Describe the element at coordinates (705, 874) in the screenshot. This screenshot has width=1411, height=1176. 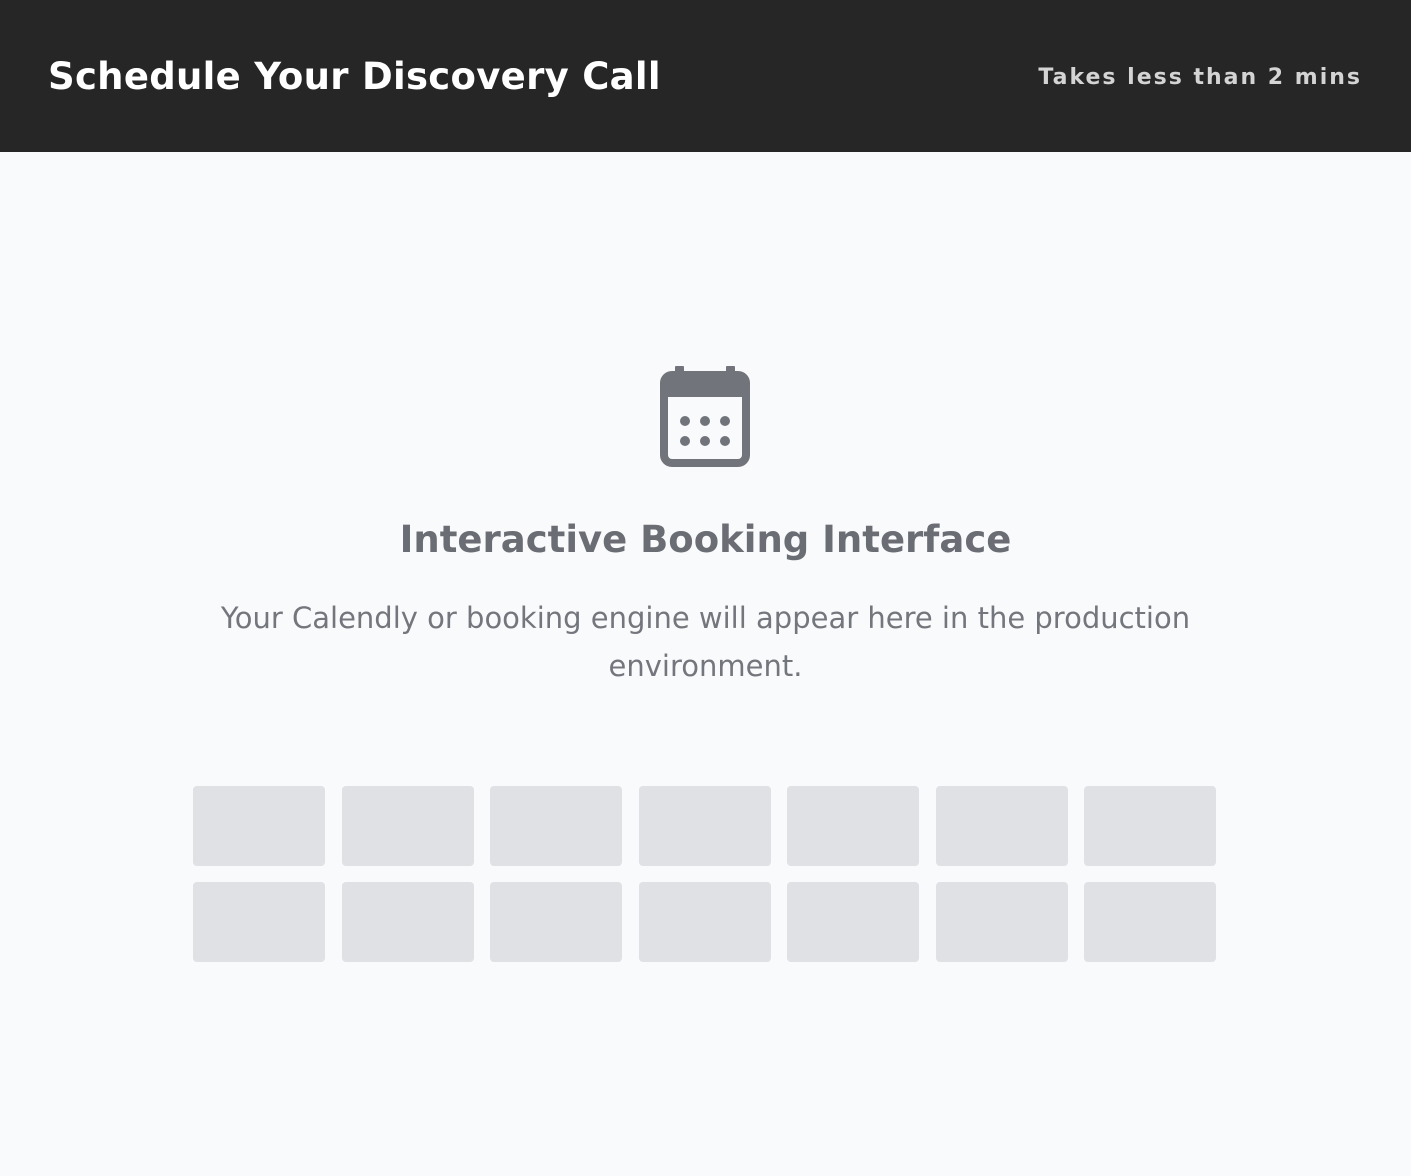
I see `time-slot-grid` at that location.